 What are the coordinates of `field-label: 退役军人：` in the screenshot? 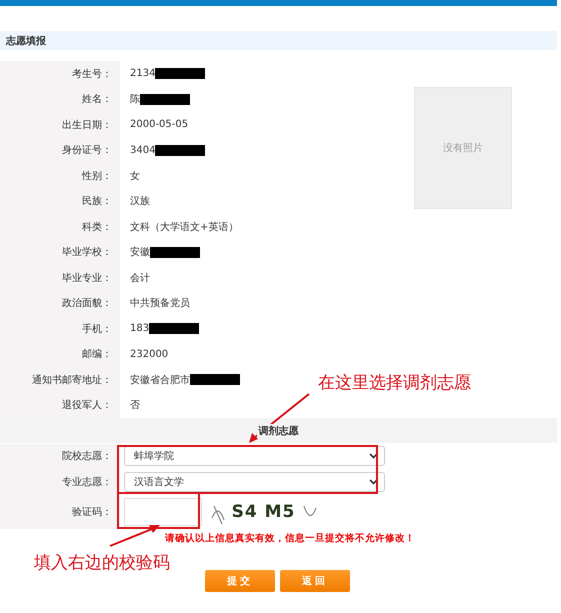 It's located at (87, 405).